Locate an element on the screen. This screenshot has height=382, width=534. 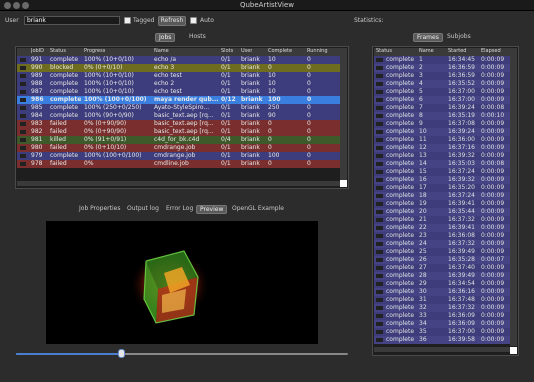
frame-row: complete 28 16:39:49 0:00:09 is located at coordinates (442, 276).